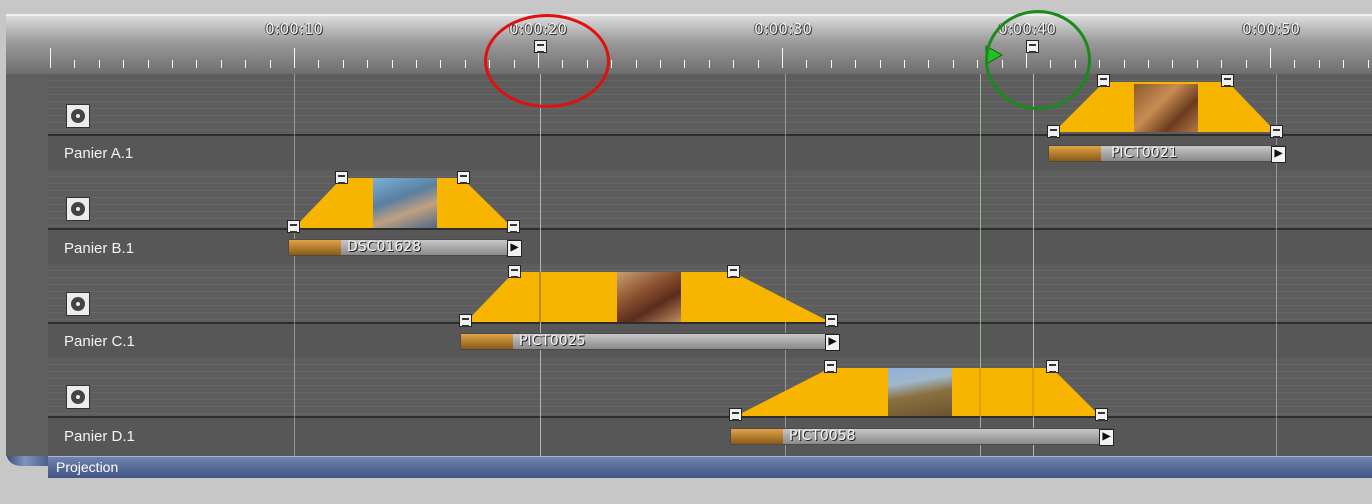  What do you see at coordinates (1038, 60) in the screenshot?
I see `annotation-circle-green` at bounding box center [1038, 60].